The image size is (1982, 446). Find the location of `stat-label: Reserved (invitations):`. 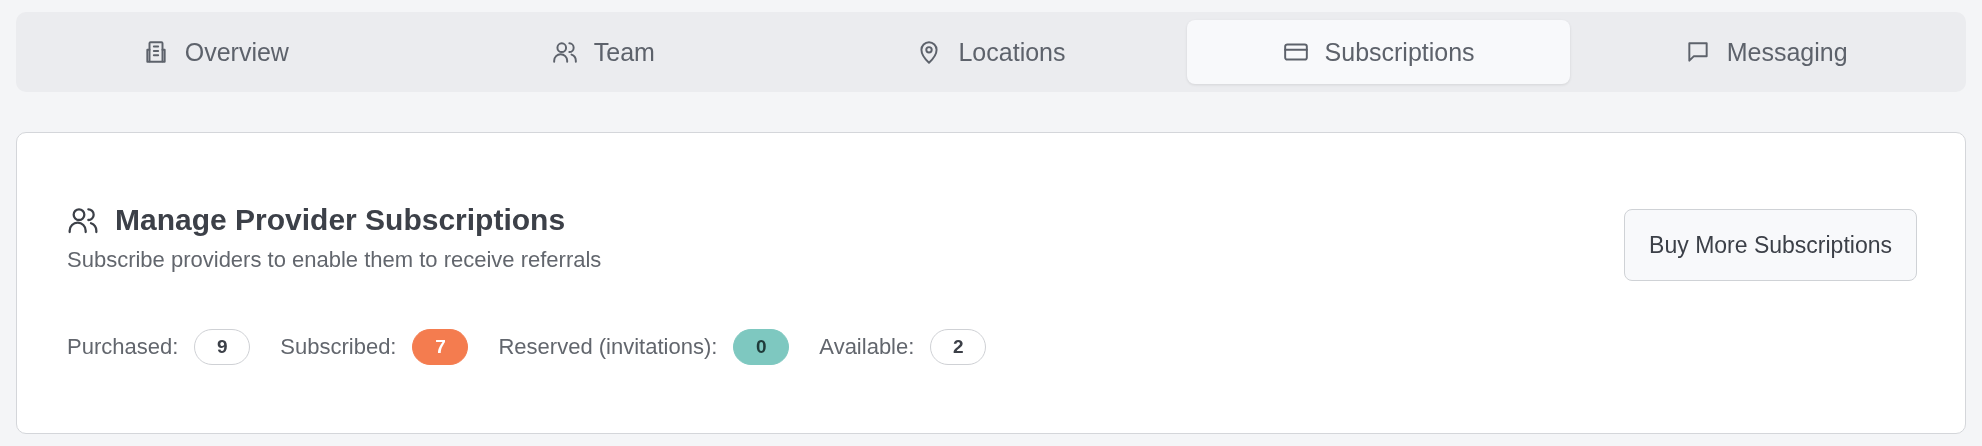

stat-label: Reserved (invitations): is located at coordinates (608, 347).